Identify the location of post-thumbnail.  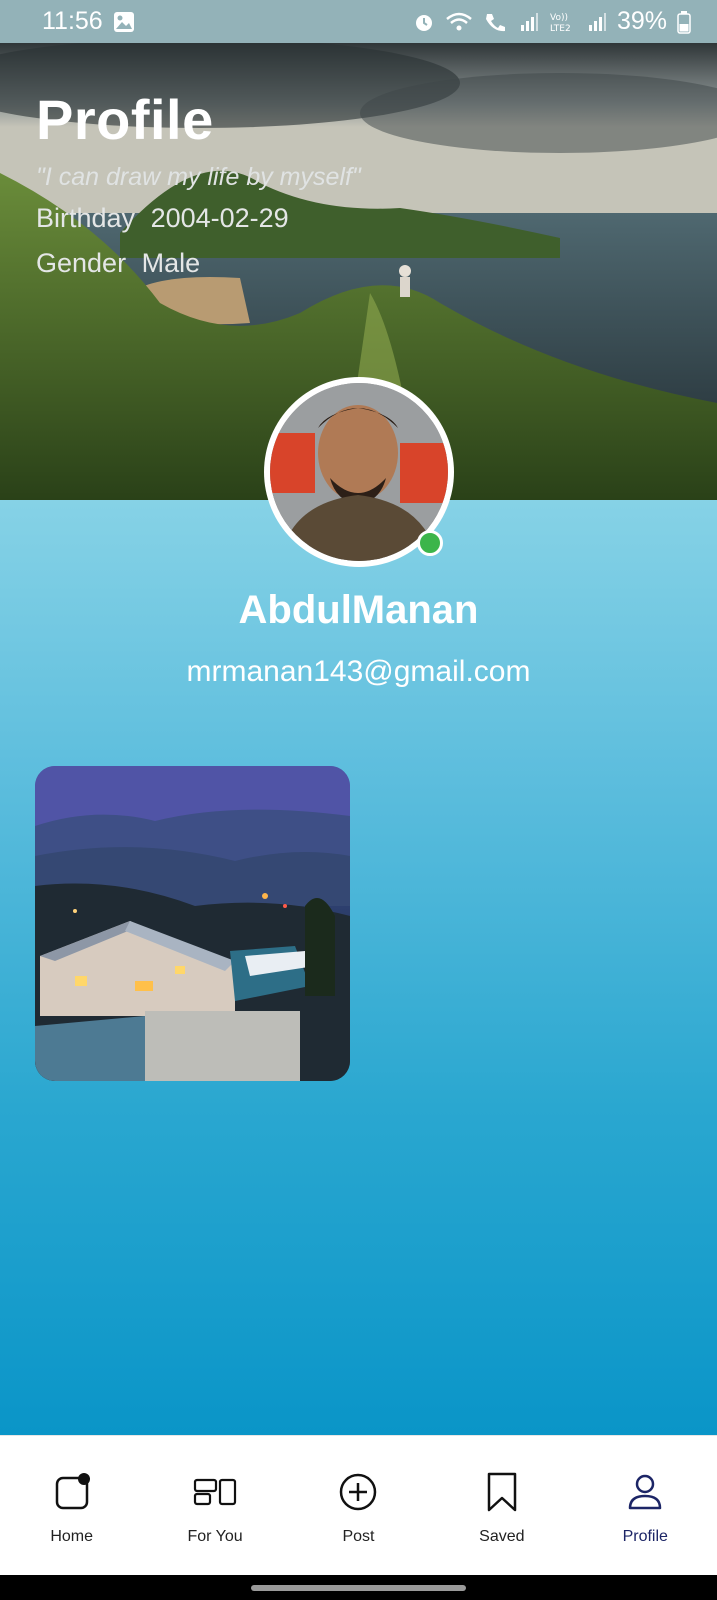
(192, 923).